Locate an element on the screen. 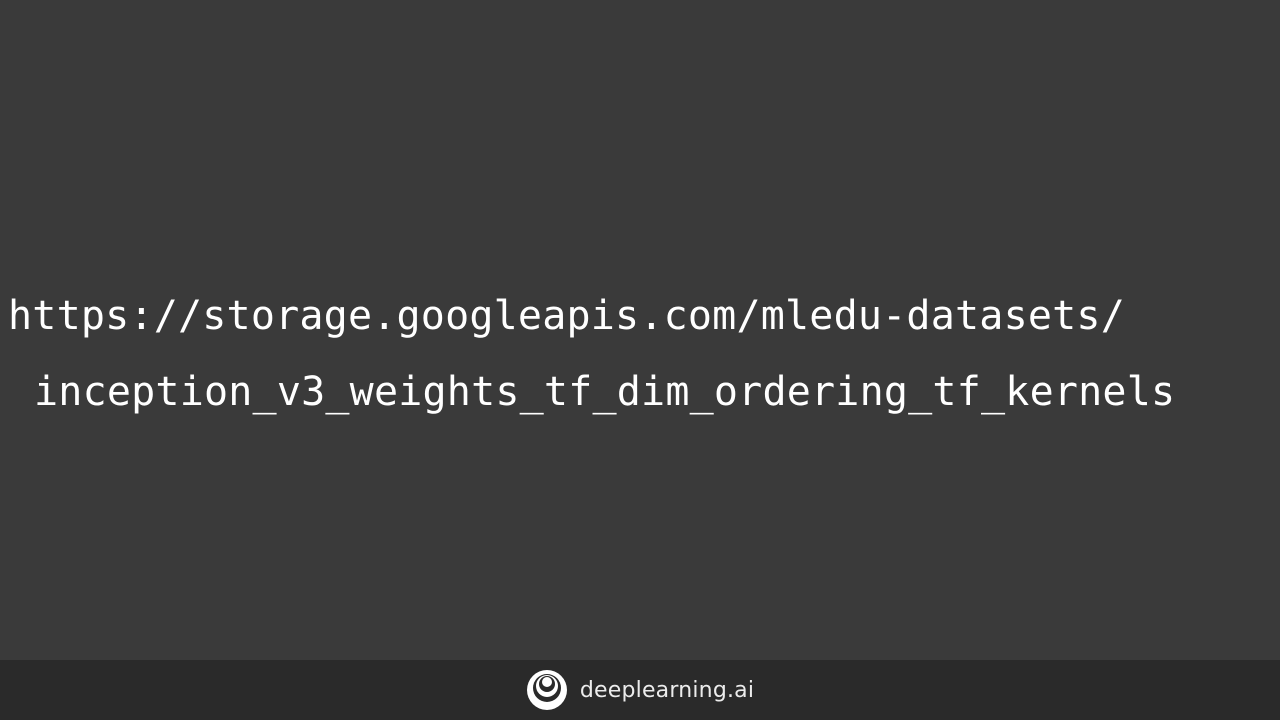  footer-bar: deeplearning.ai is located at coordinates (640, 690).